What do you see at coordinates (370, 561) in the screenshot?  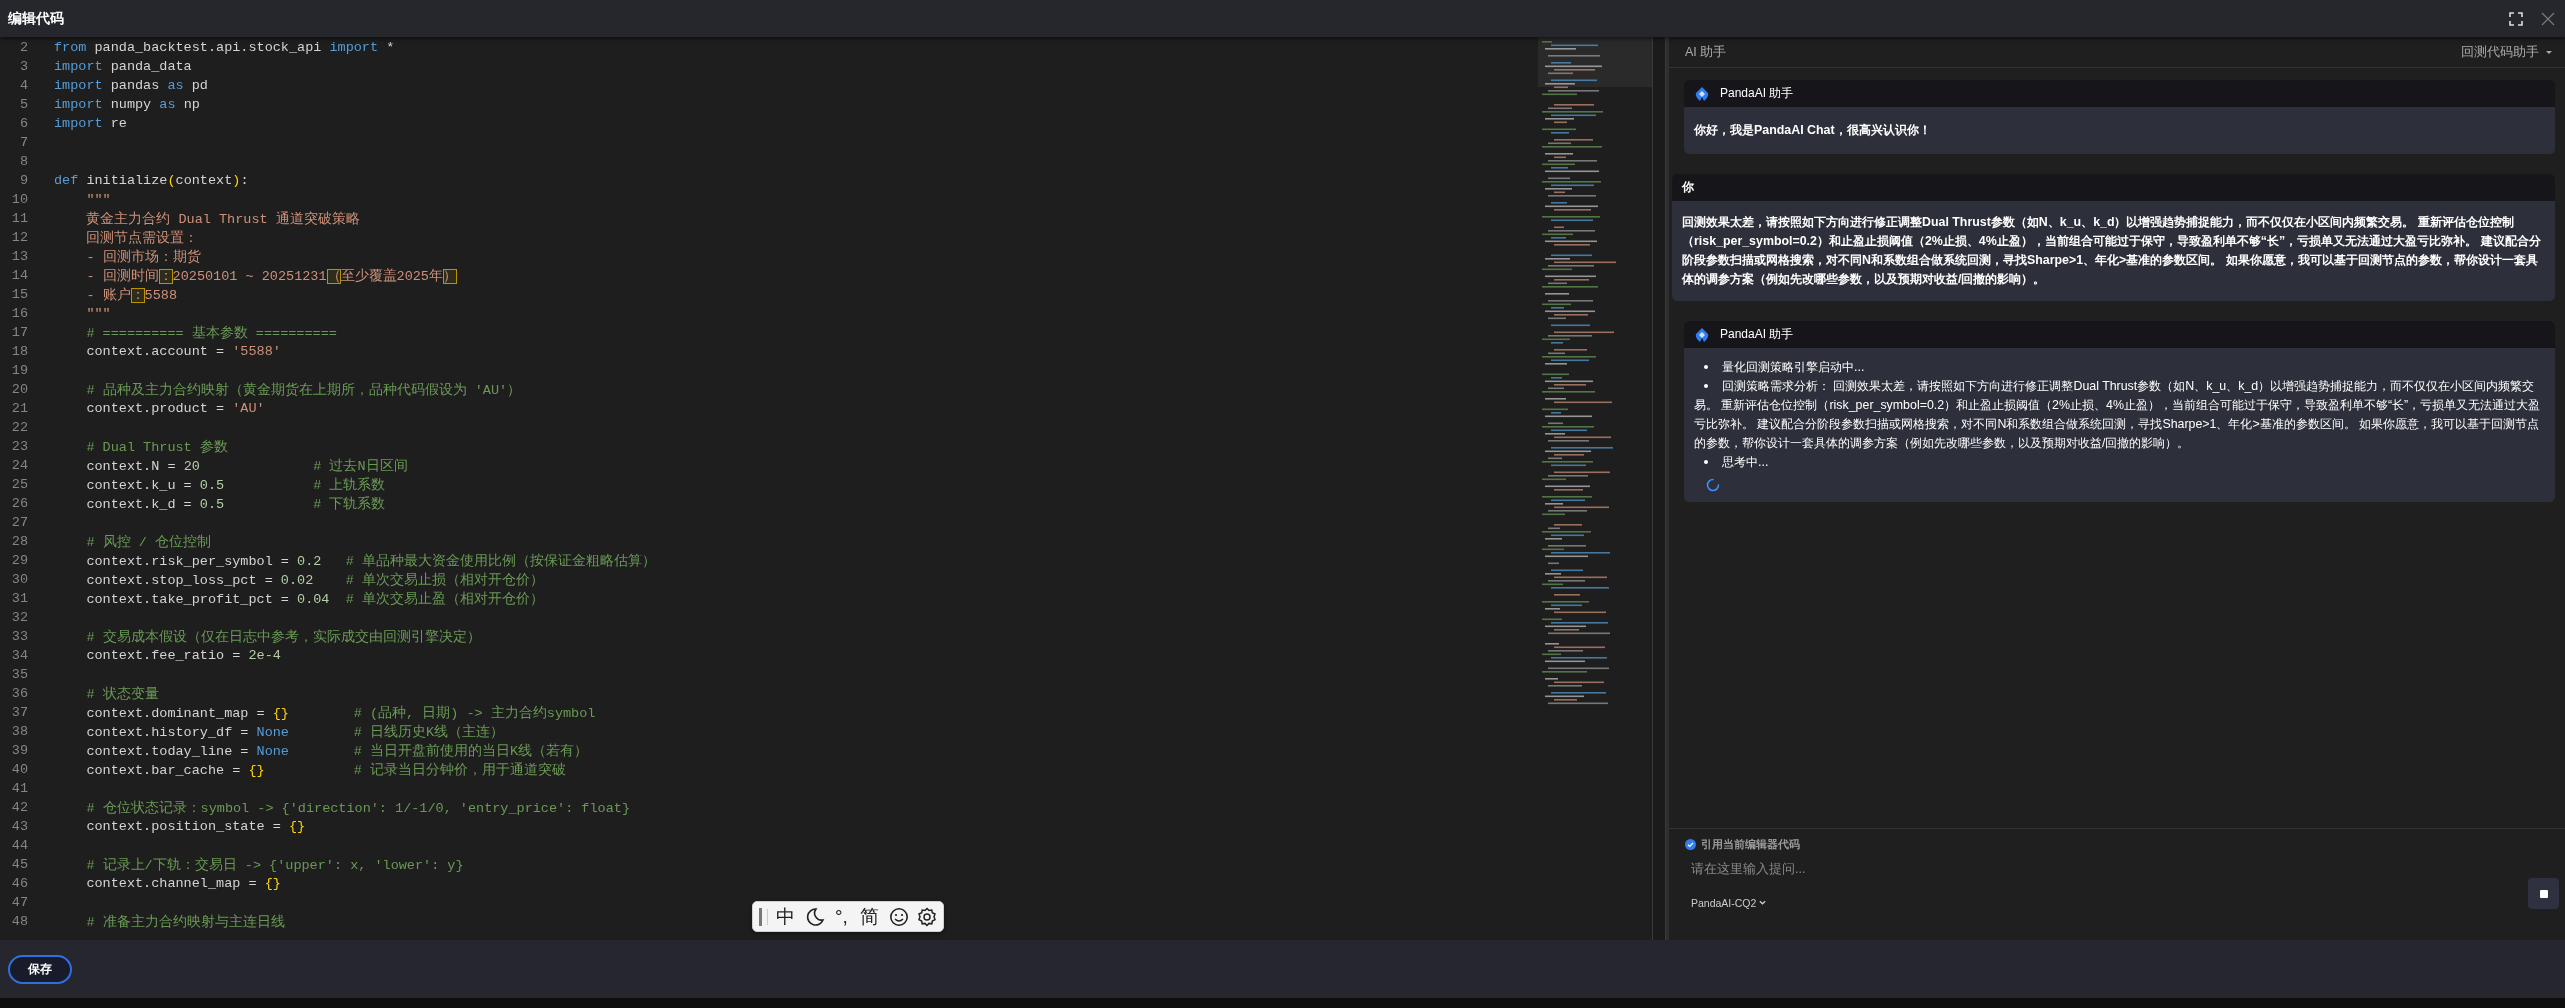 I see `code-line: context.risk_per_symbol = 0.2 # 单品种最大资金使用比例（按保证金粗略估算）` at bounding box center [370, 561].